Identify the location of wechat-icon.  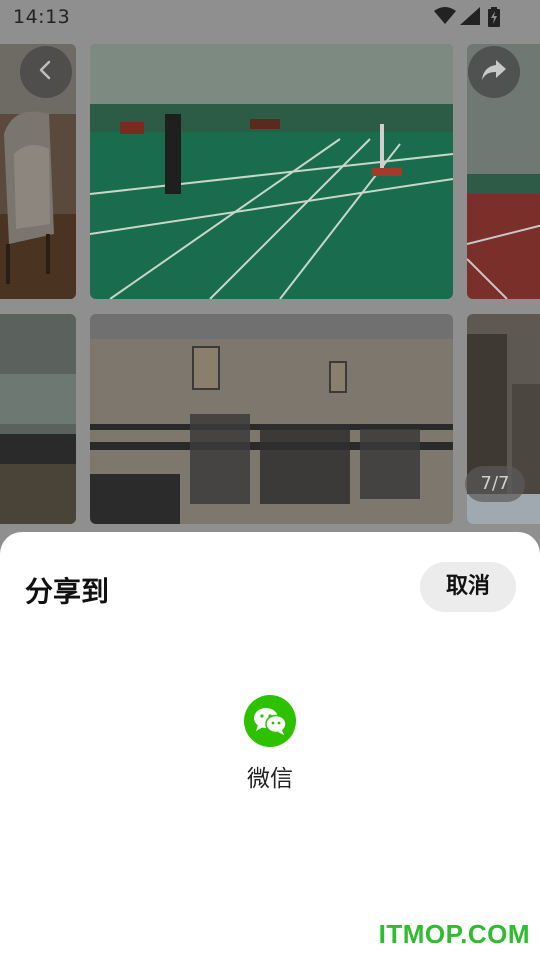
(270, 721).